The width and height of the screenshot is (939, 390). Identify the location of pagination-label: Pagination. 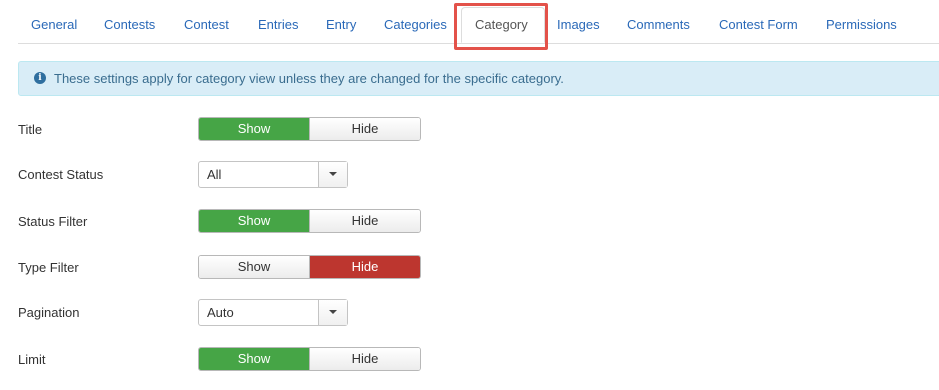
(49, 312).